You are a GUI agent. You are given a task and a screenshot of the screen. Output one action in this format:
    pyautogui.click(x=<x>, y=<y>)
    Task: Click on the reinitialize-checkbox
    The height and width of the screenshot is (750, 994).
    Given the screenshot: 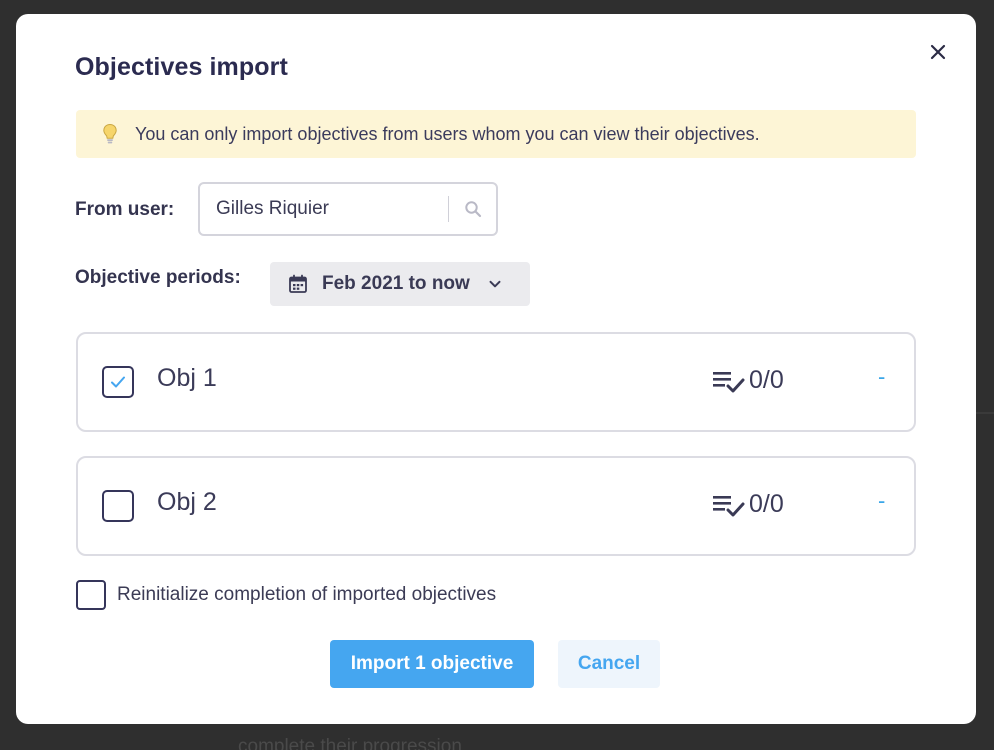 What is the action you would take?
    pyautogui.click(x=91, y=595)
    